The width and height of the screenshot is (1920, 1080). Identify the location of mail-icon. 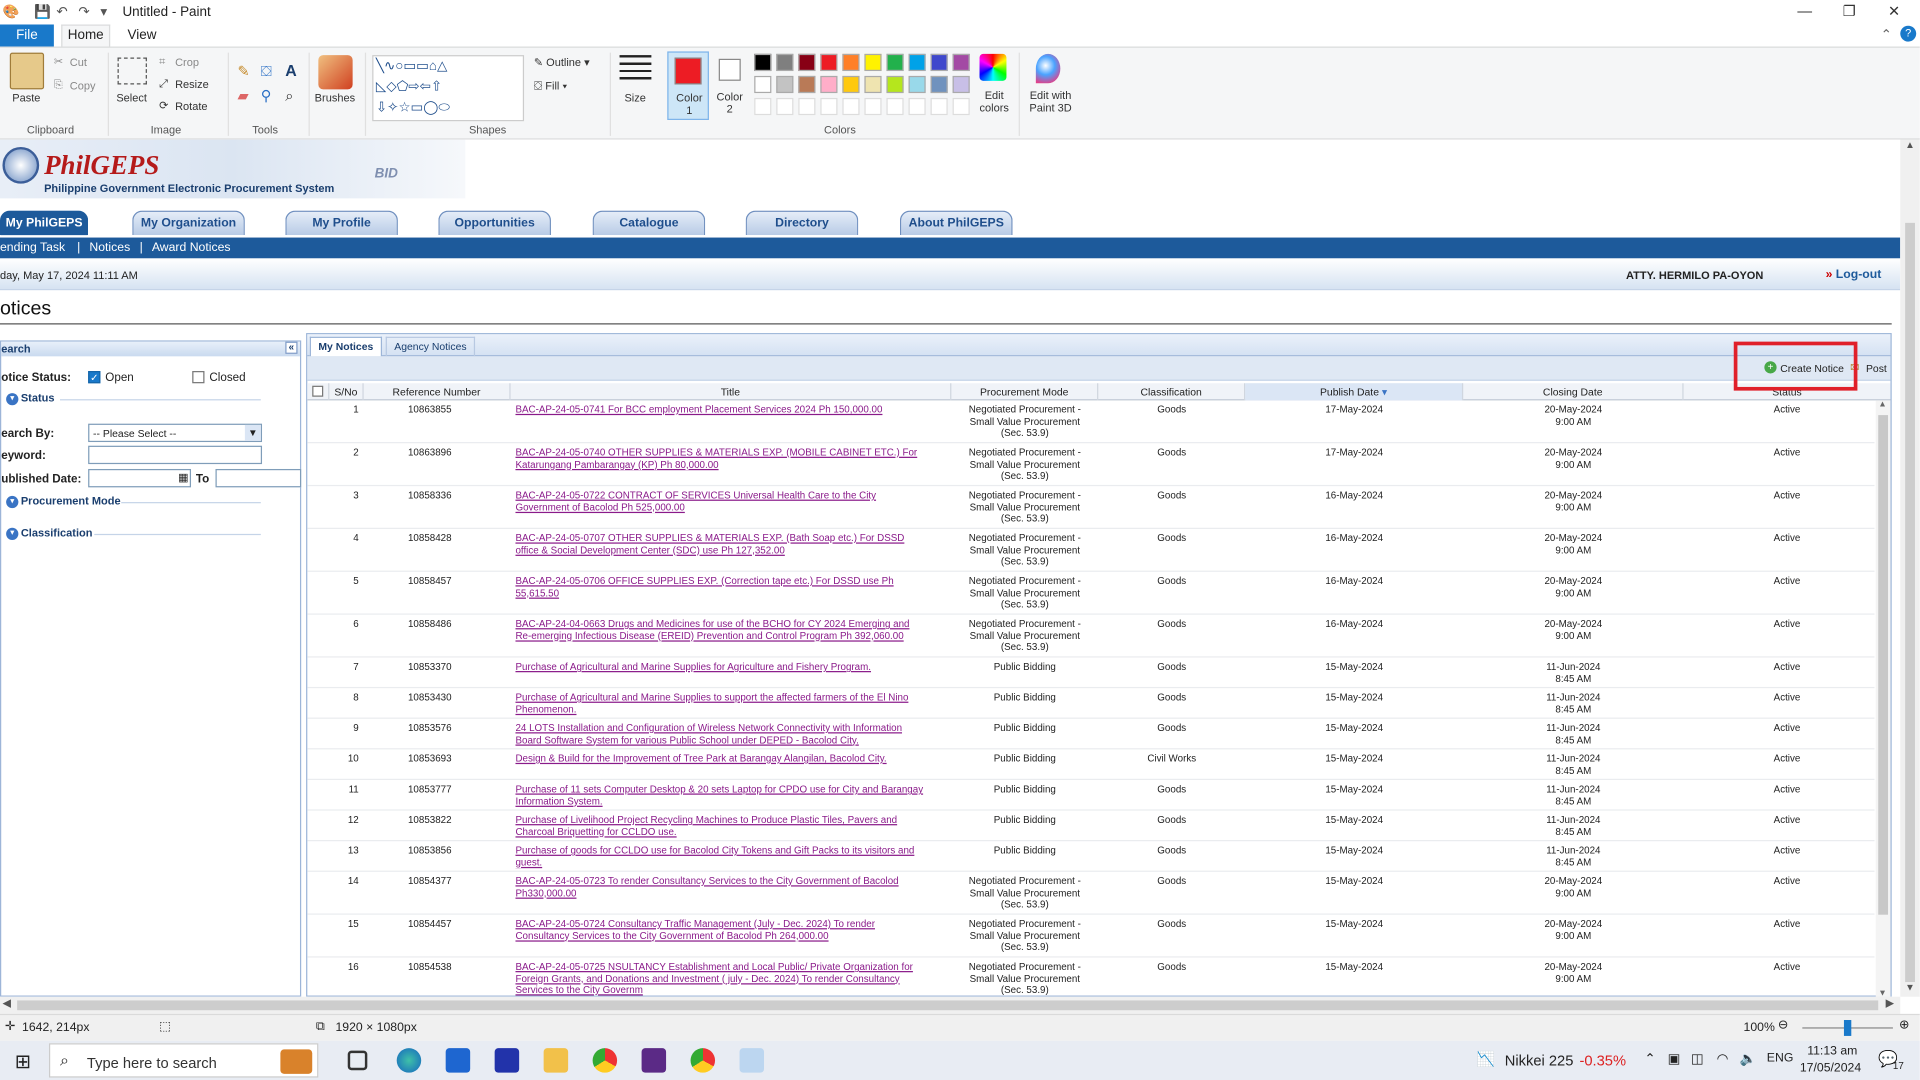
(458, 1060).